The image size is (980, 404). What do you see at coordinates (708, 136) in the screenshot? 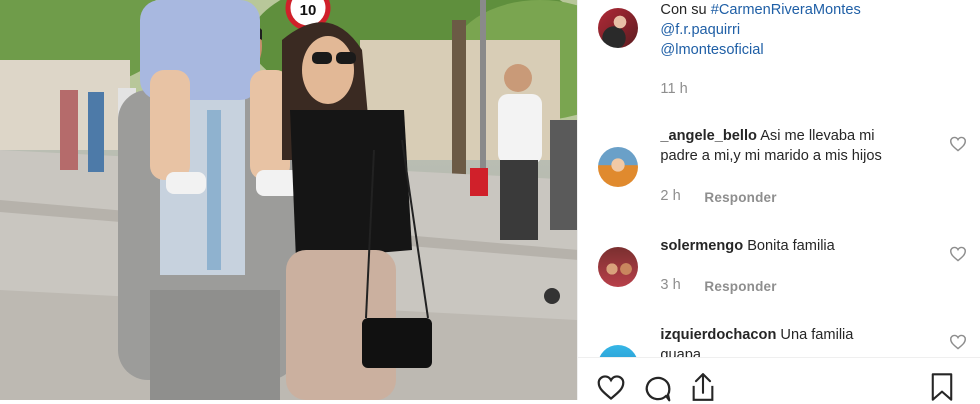
I see `comment-username: _angele_bello` at bounding box center [708, 136].